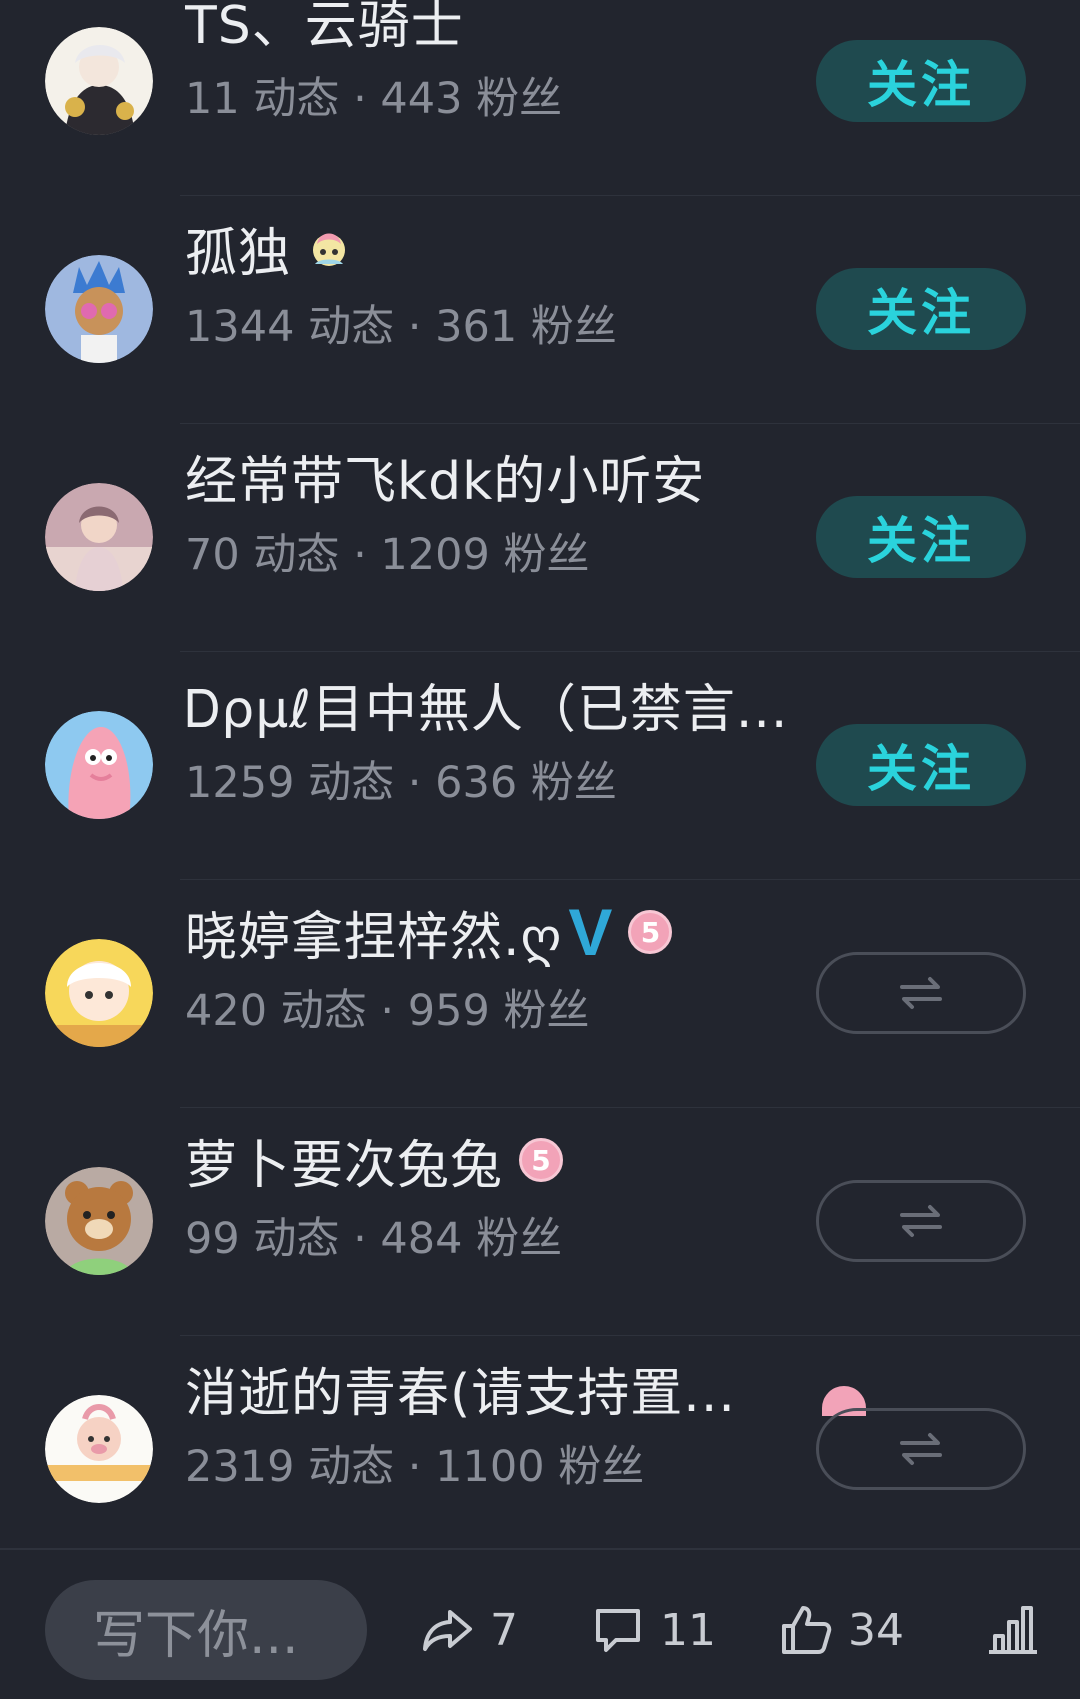 The width and height of the screenshot is (1080, 1699). Describe the element at coordinates (238, 248) in the screenshot. I see `user-name: 孤独` at that location.